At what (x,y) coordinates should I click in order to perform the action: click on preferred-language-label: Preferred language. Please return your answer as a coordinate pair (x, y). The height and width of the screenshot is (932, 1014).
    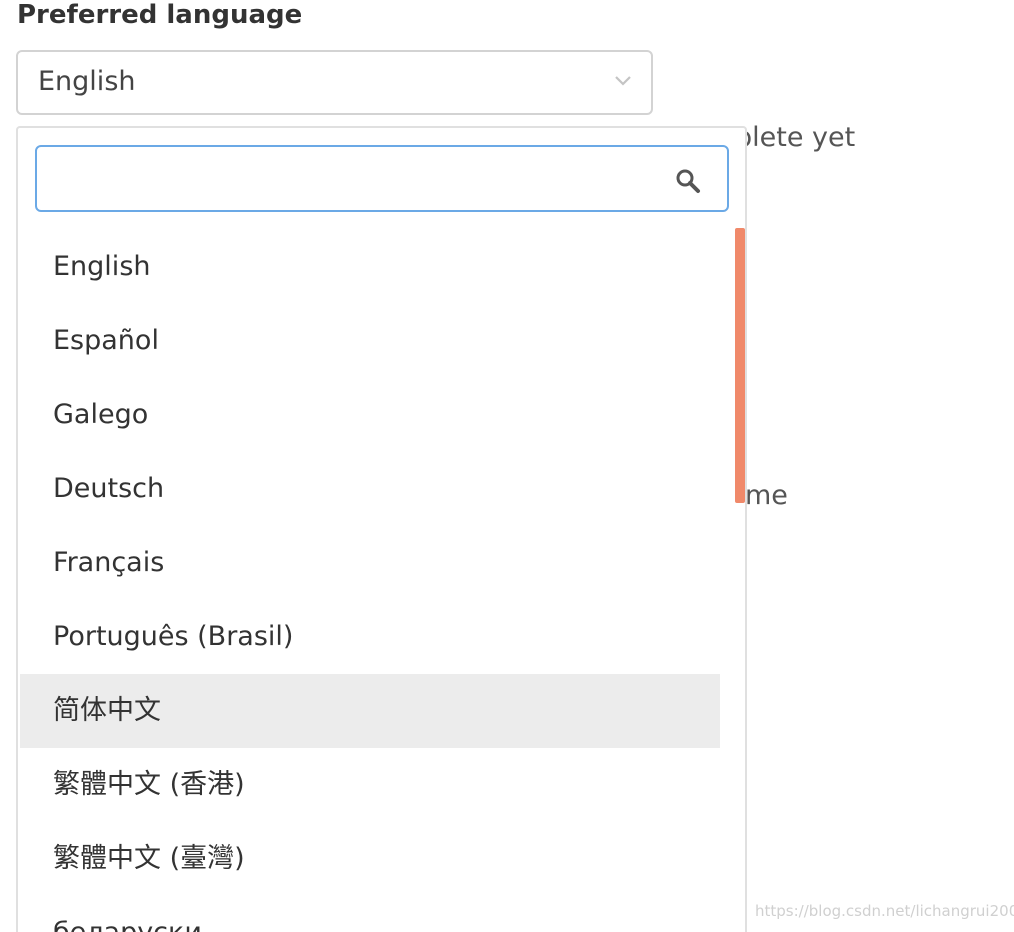
    Looking at the image, I should click on (160, 15).